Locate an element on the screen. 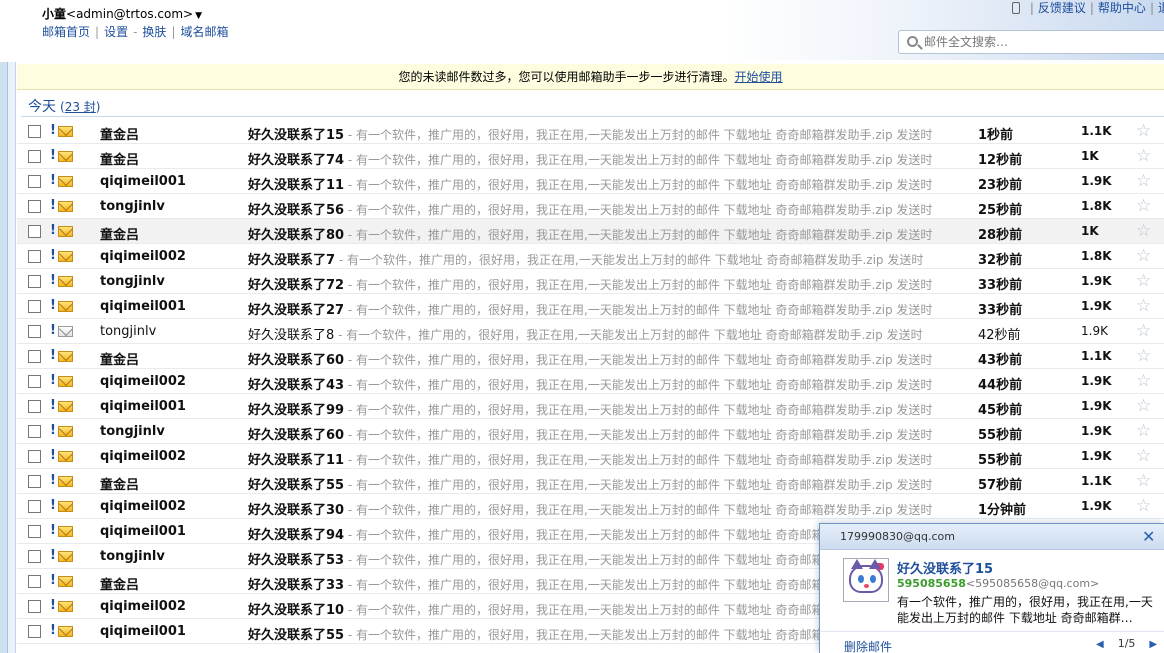 The height and width of the screenshot is (653, 1164). delete-mail-button: 删除邮件 is located at coordinates (868, 645).